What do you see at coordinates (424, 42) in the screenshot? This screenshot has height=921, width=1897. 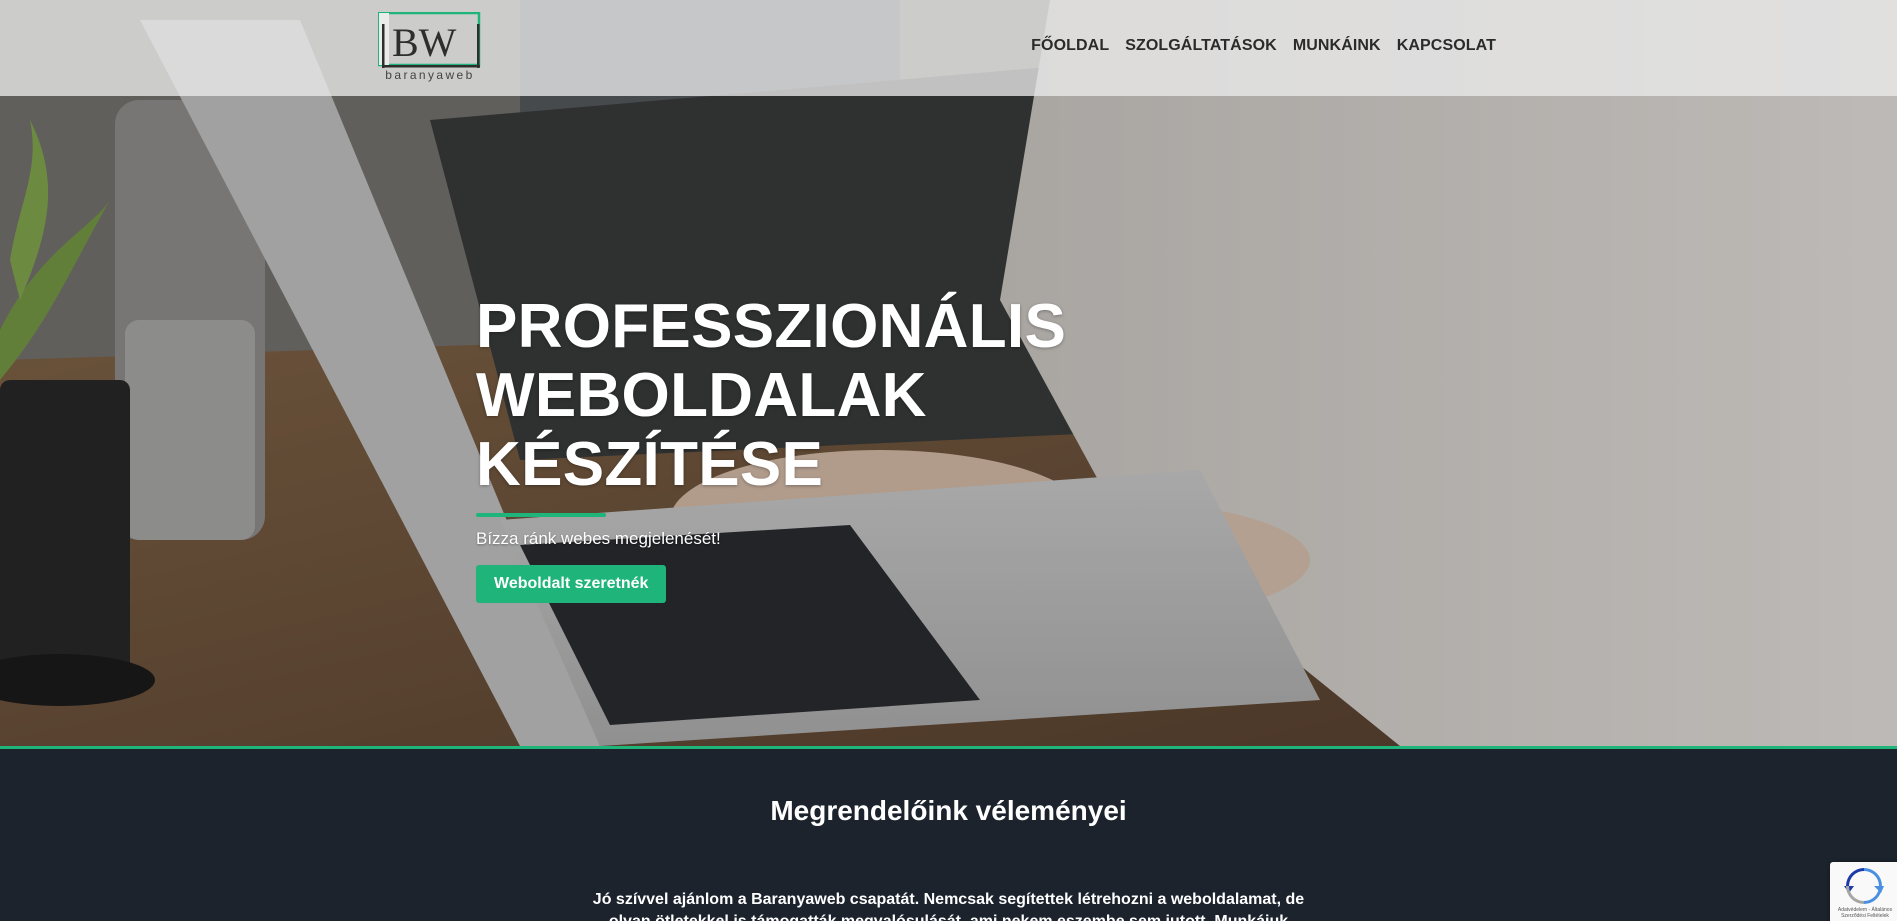 I see `logo-letters: BW` at bounding box center [424, 42].